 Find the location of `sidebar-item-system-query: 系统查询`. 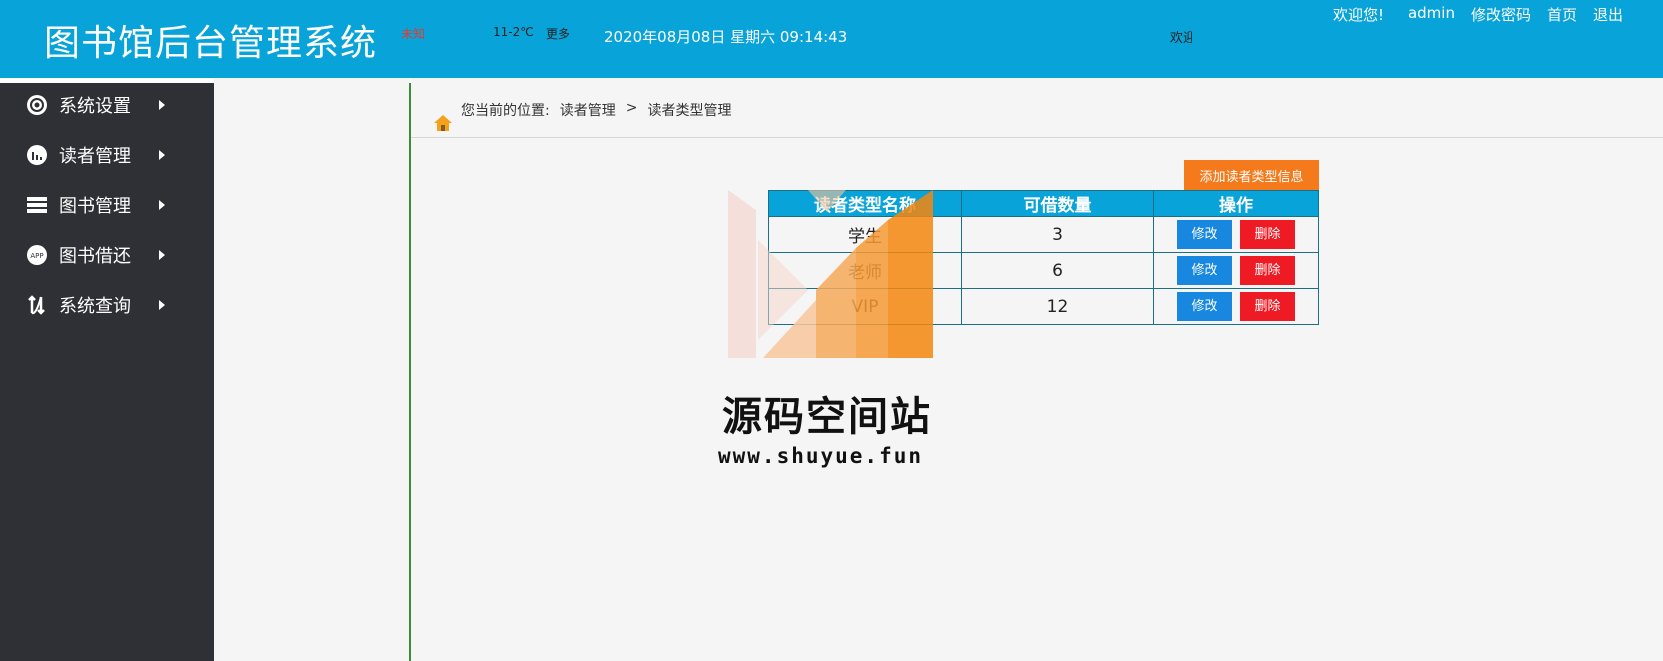

sidebar-item-system-query: 系统查询 is located at coordinates (107, 305).